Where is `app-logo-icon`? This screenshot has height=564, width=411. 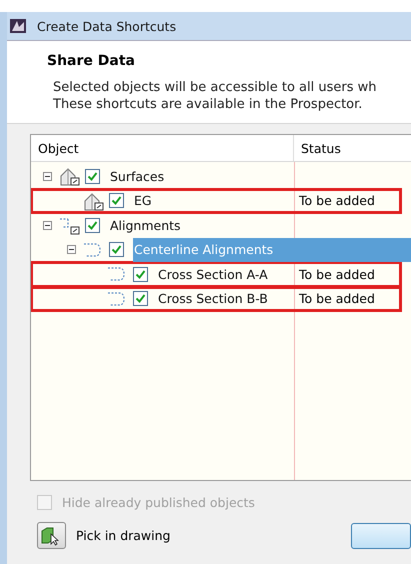
app-logo-icon is located at coordinates (18, 26).